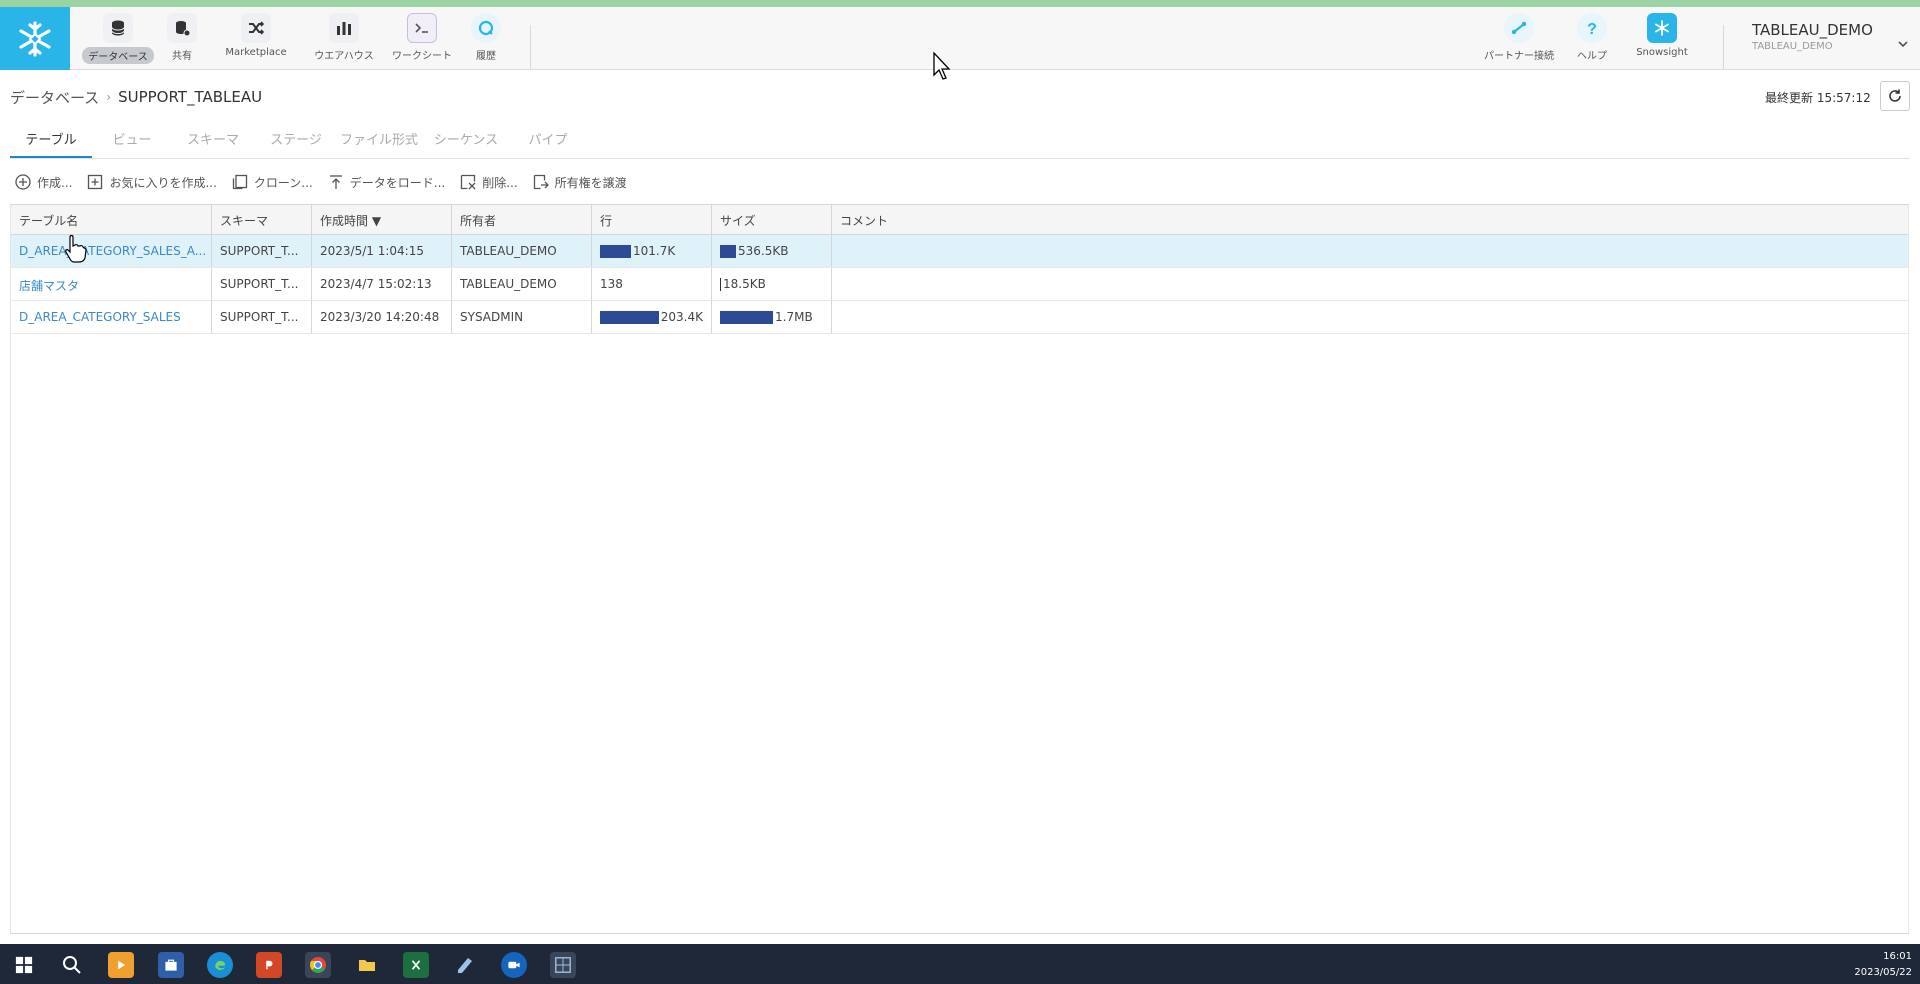  I want to click on windows-start-icon, so click(24, 965).